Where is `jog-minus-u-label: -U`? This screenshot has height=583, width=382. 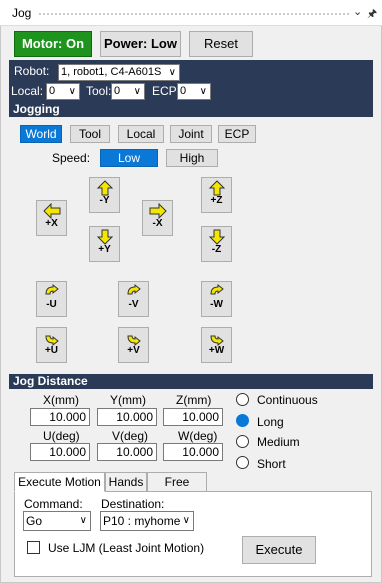
jog-minus-u-label: -U is located at coordinates (51, 304).